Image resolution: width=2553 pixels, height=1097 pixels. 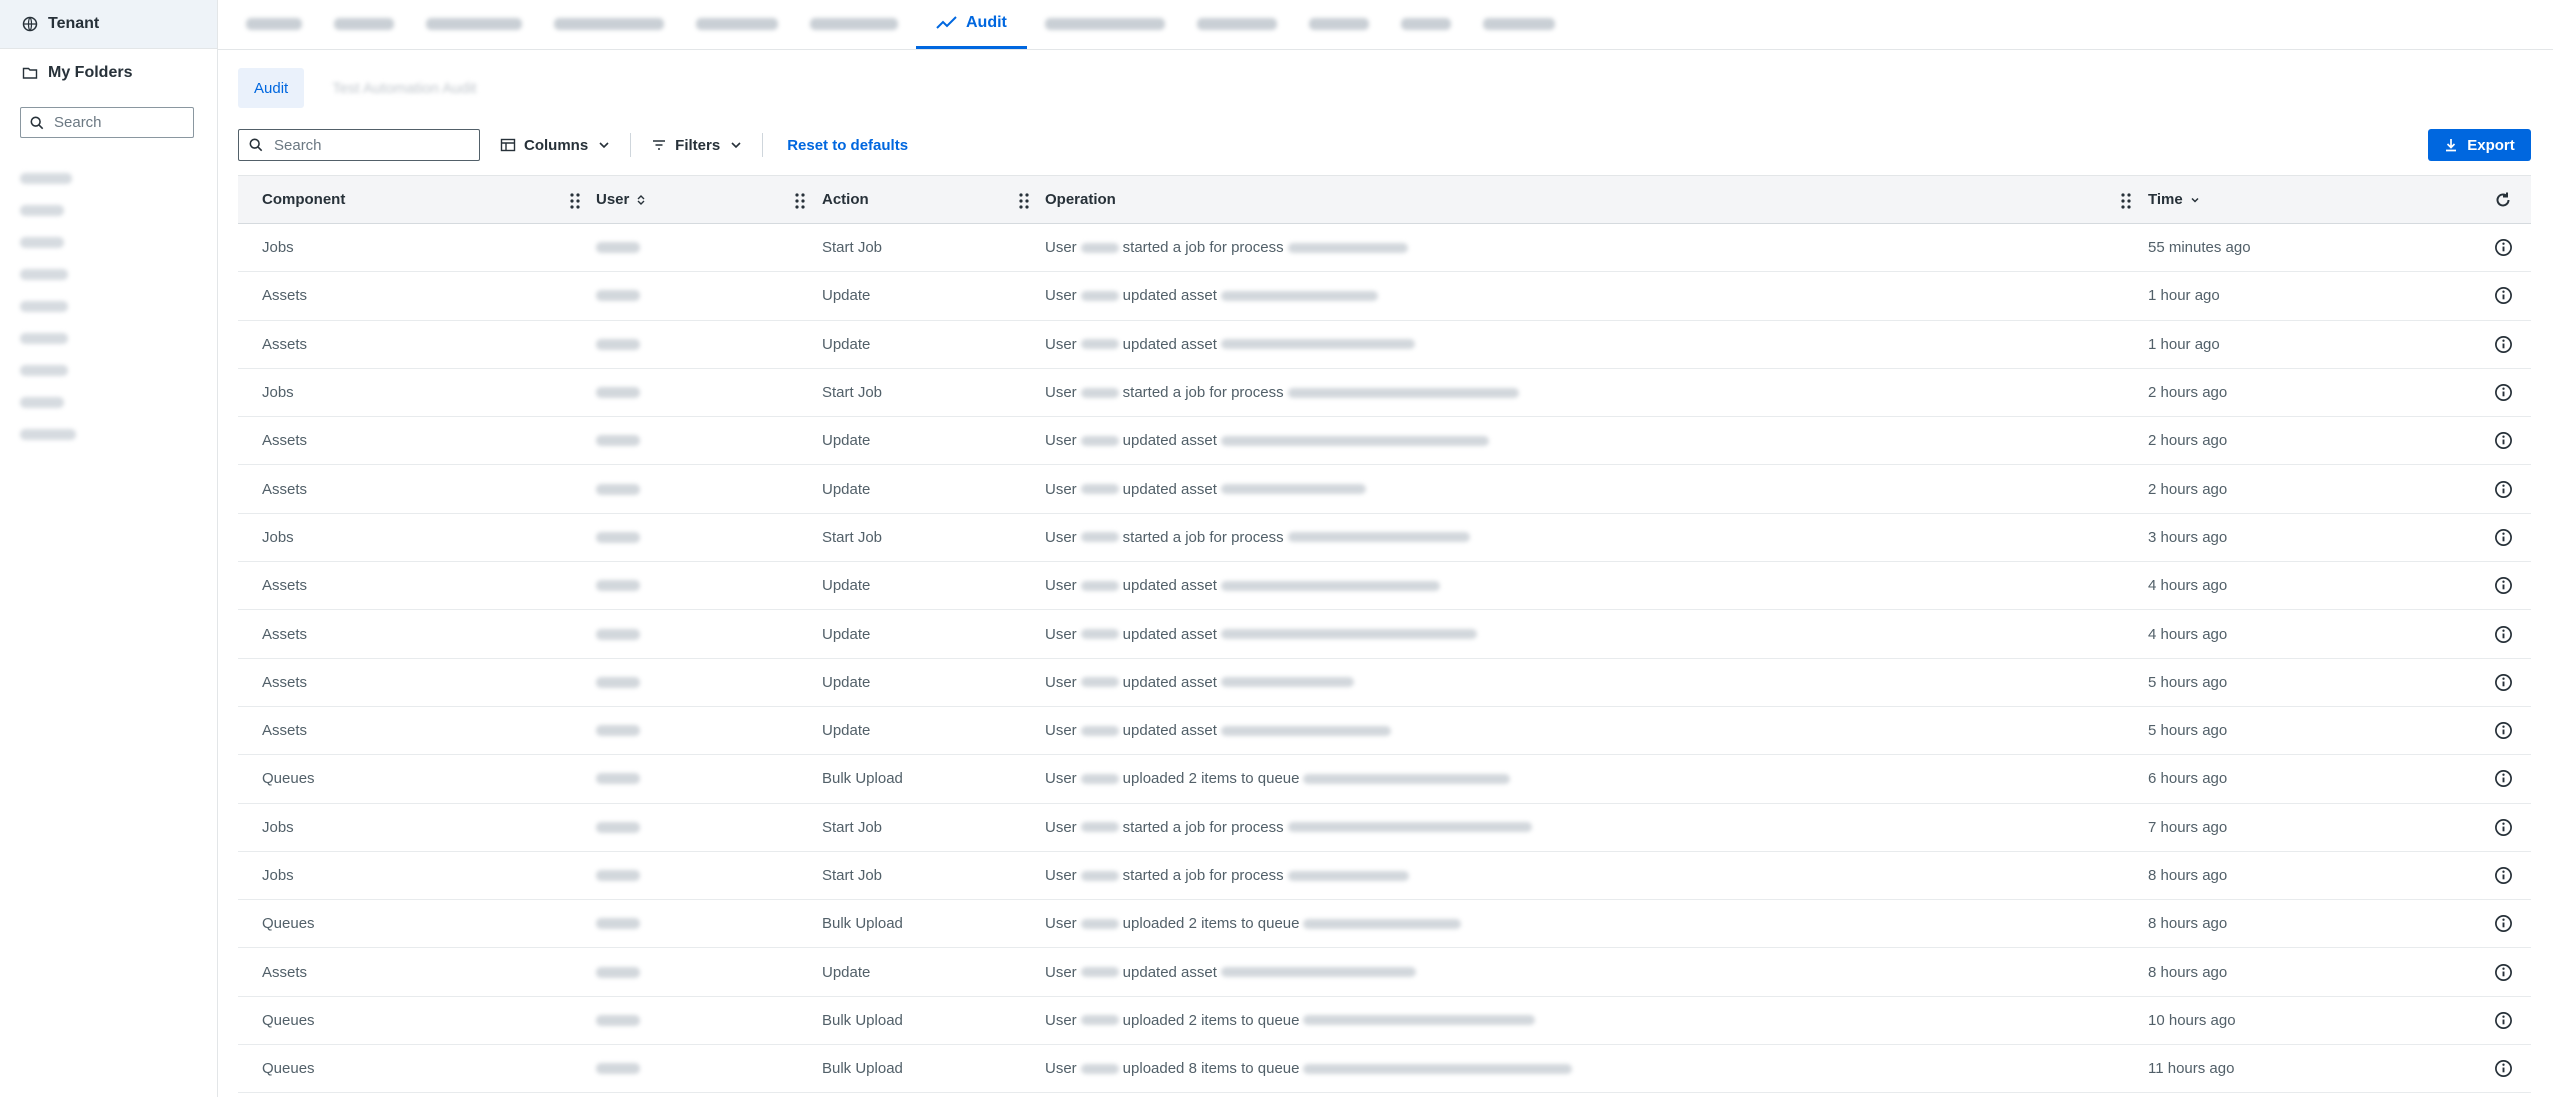 I want to click on table-row: Assets Update User updated asset 8 hours ago, so click(x=1384, y=972).